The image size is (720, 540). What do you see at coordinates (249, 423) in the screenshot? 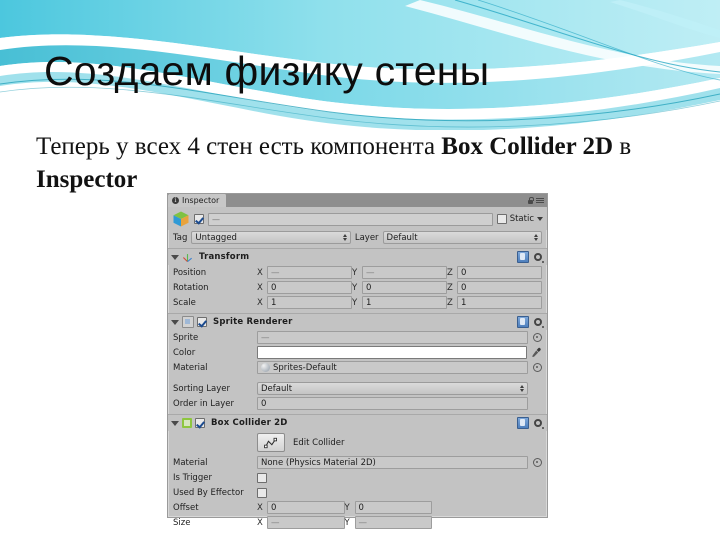
I see `box-collider-2d-title: Box Collider 2D` at bounding box center [249, 423].